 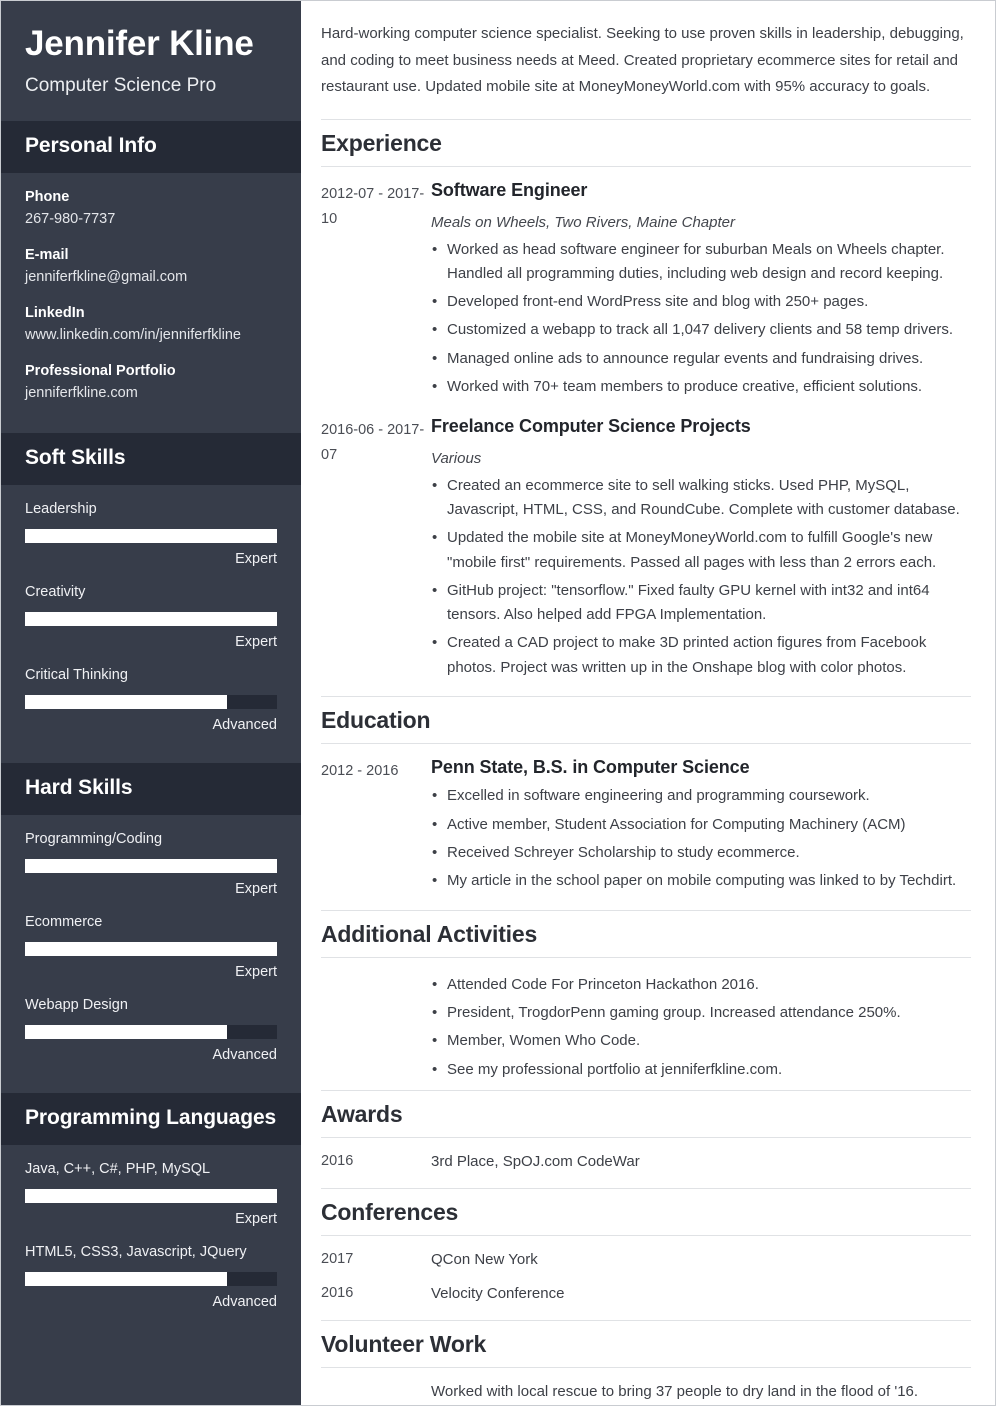 What do you see at coordinates (373, 207) in the screenshot?
I see `entry-date: 2012-07 - 2017-10` at bounding box center [373, 207].